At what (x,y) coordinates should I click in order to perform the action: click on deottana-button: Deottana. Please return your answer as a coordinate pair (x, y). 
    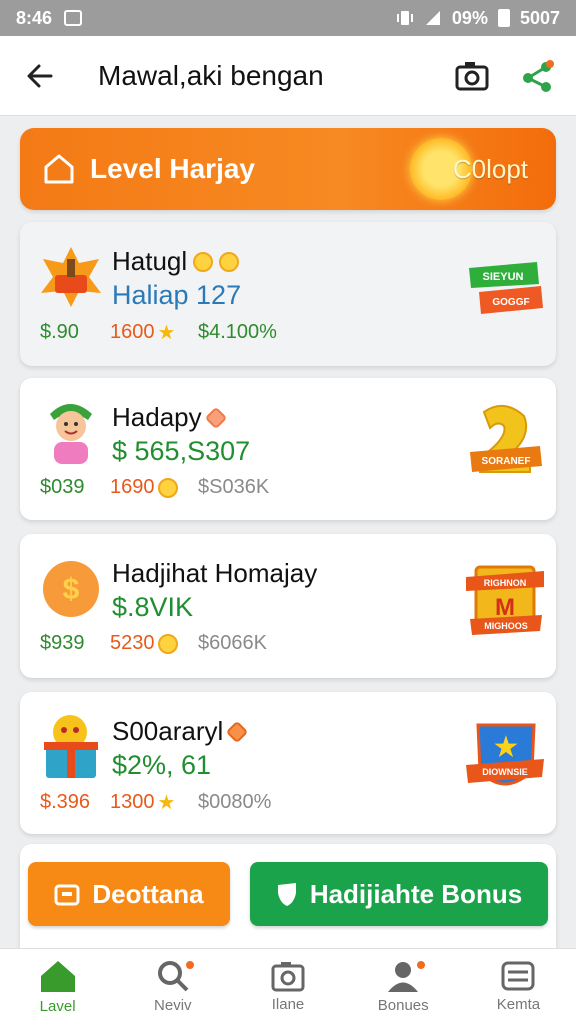
    Looking at the image, I should click on (129, 894).